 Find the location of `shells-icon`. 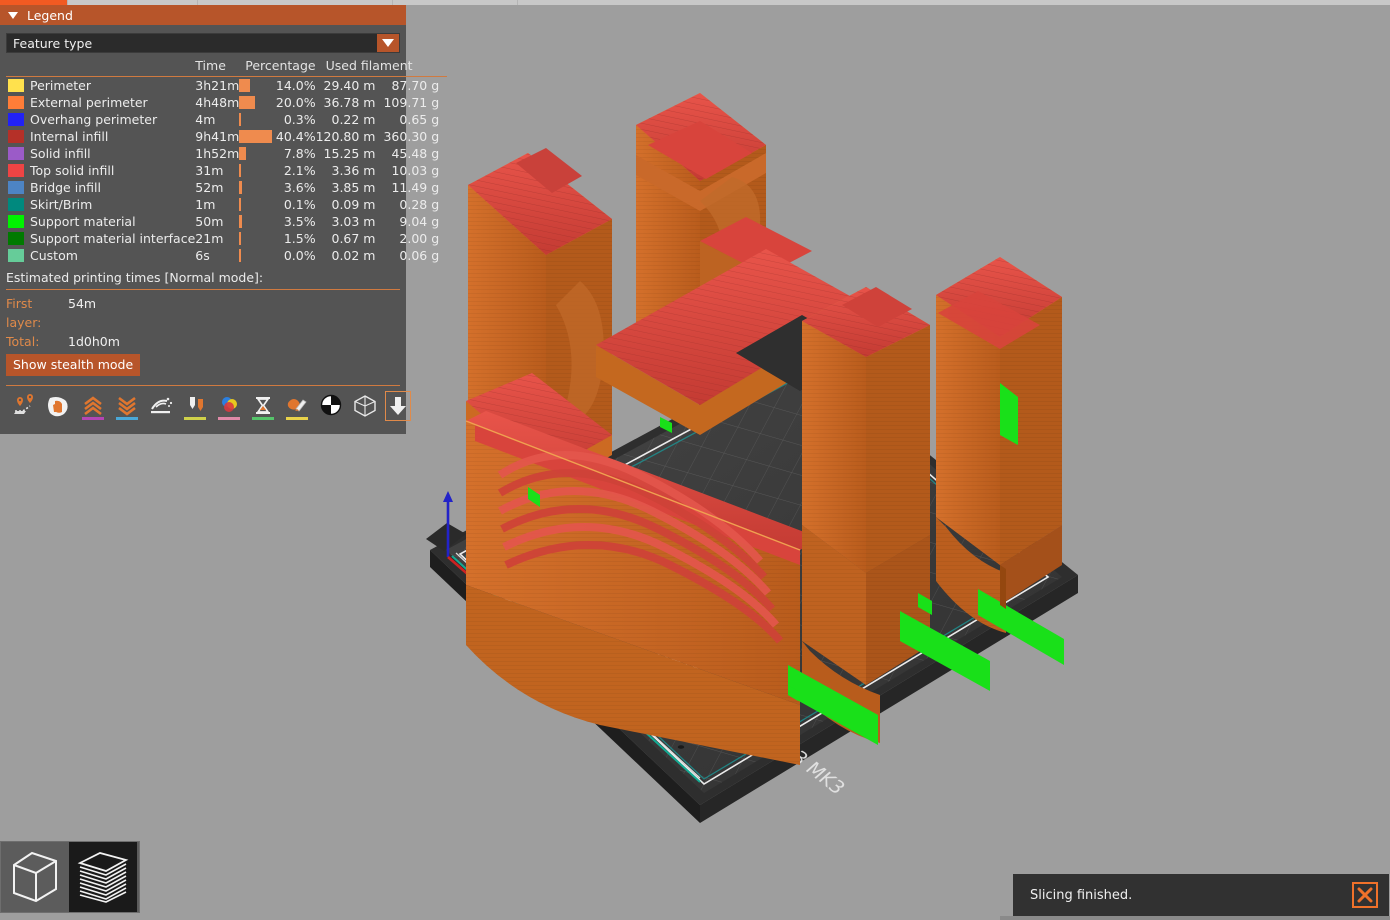

shells-icon is located at coordinates (161, 406).